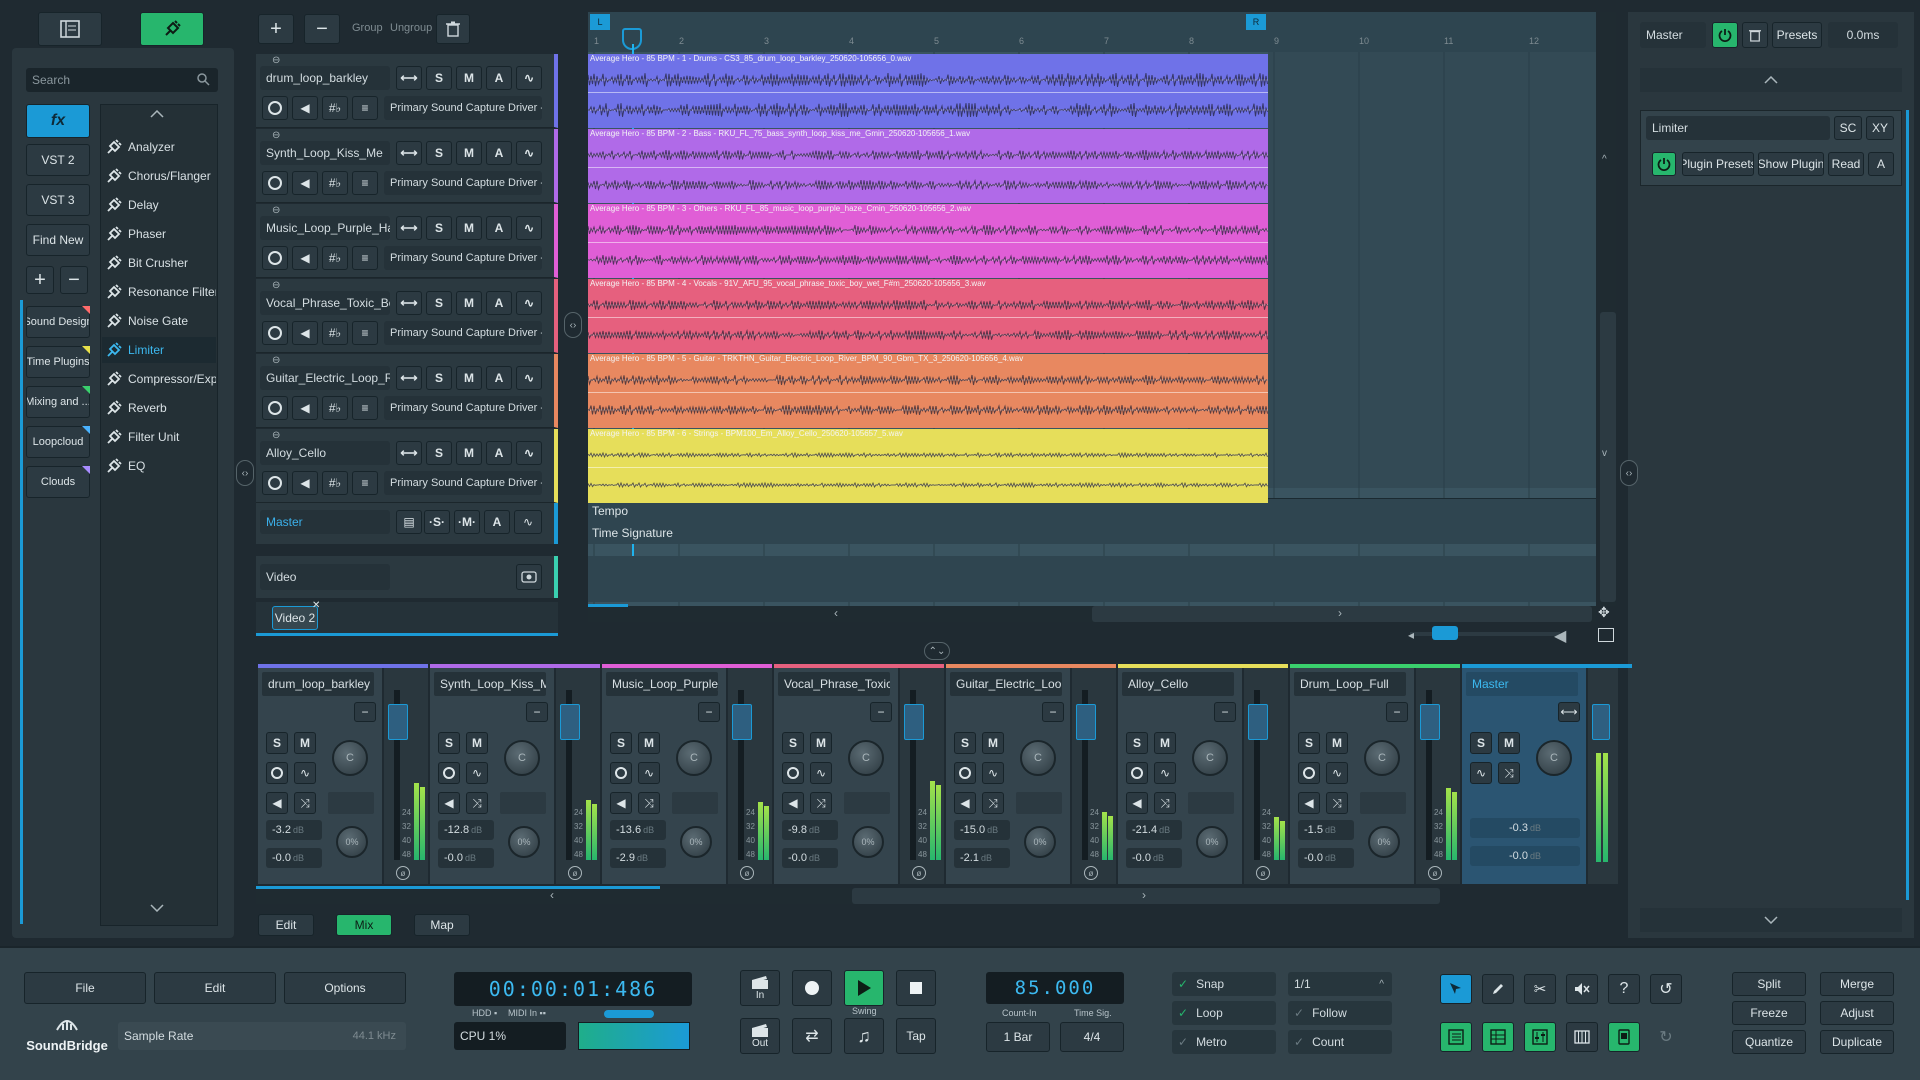 Image resolution: width=1920 pixels, height=1080 pixels. I want to click on loop-start-marker: L, so click(600, 22).